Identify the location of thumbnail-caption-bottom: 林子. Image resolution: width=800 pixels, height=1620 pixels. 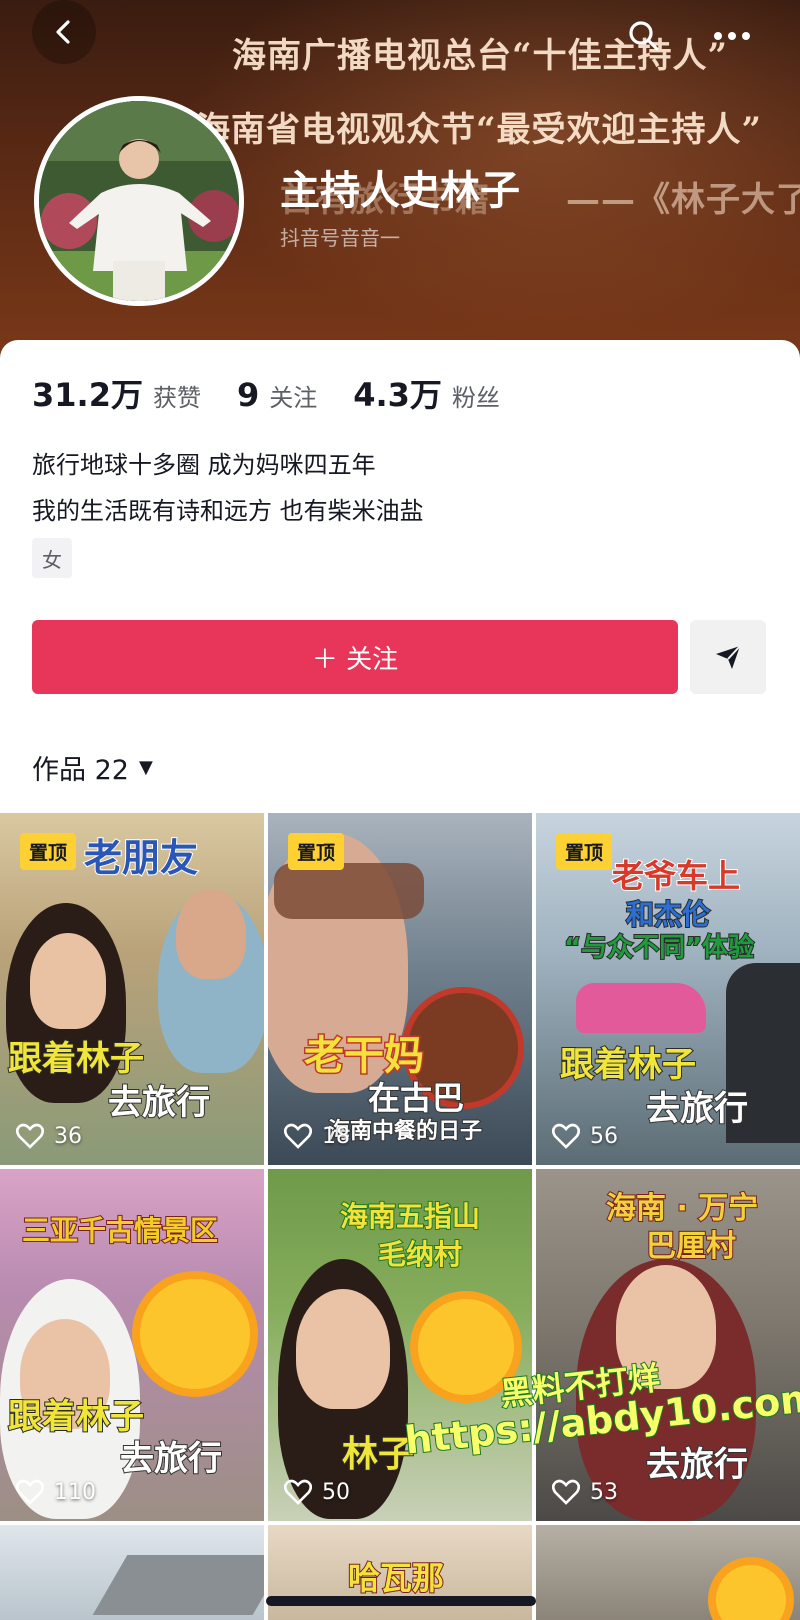
(378, 1454).